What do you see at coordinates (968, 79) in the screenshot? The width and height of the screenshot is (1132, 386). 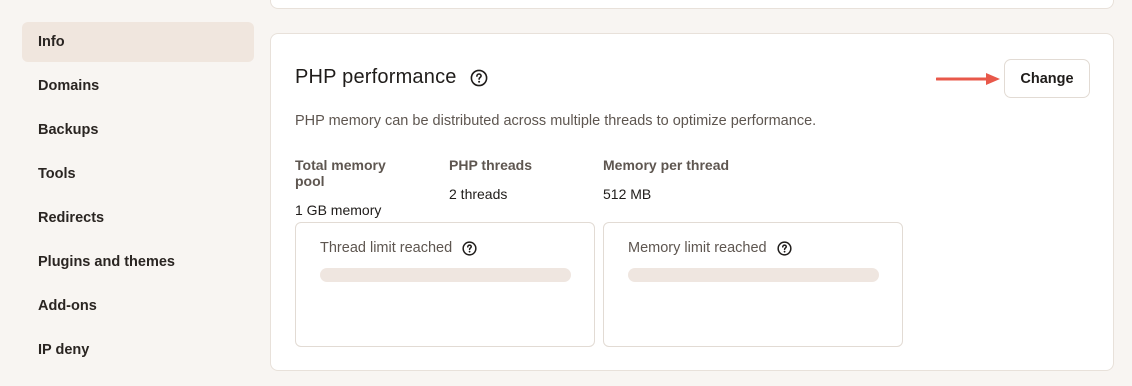 I see `arrow-right-icon` at bounding box center [968, 79].